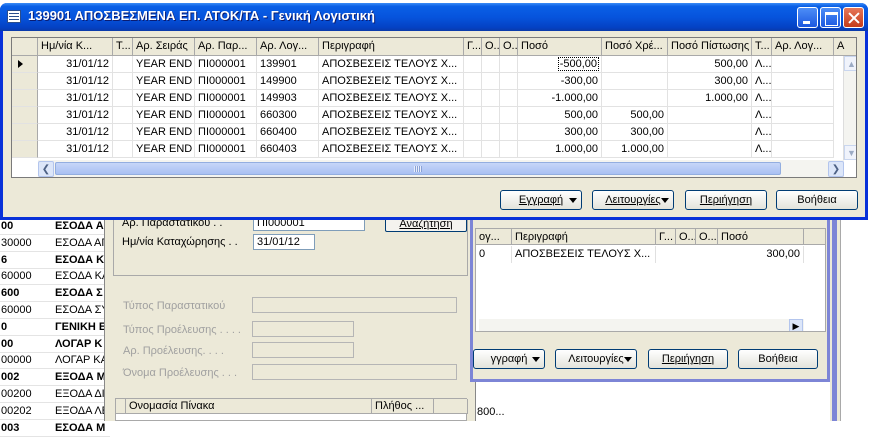 The height and width of the screenshot is (437, 870). I want to click on functions-button: Λειτουργίες, so click(633, 200).